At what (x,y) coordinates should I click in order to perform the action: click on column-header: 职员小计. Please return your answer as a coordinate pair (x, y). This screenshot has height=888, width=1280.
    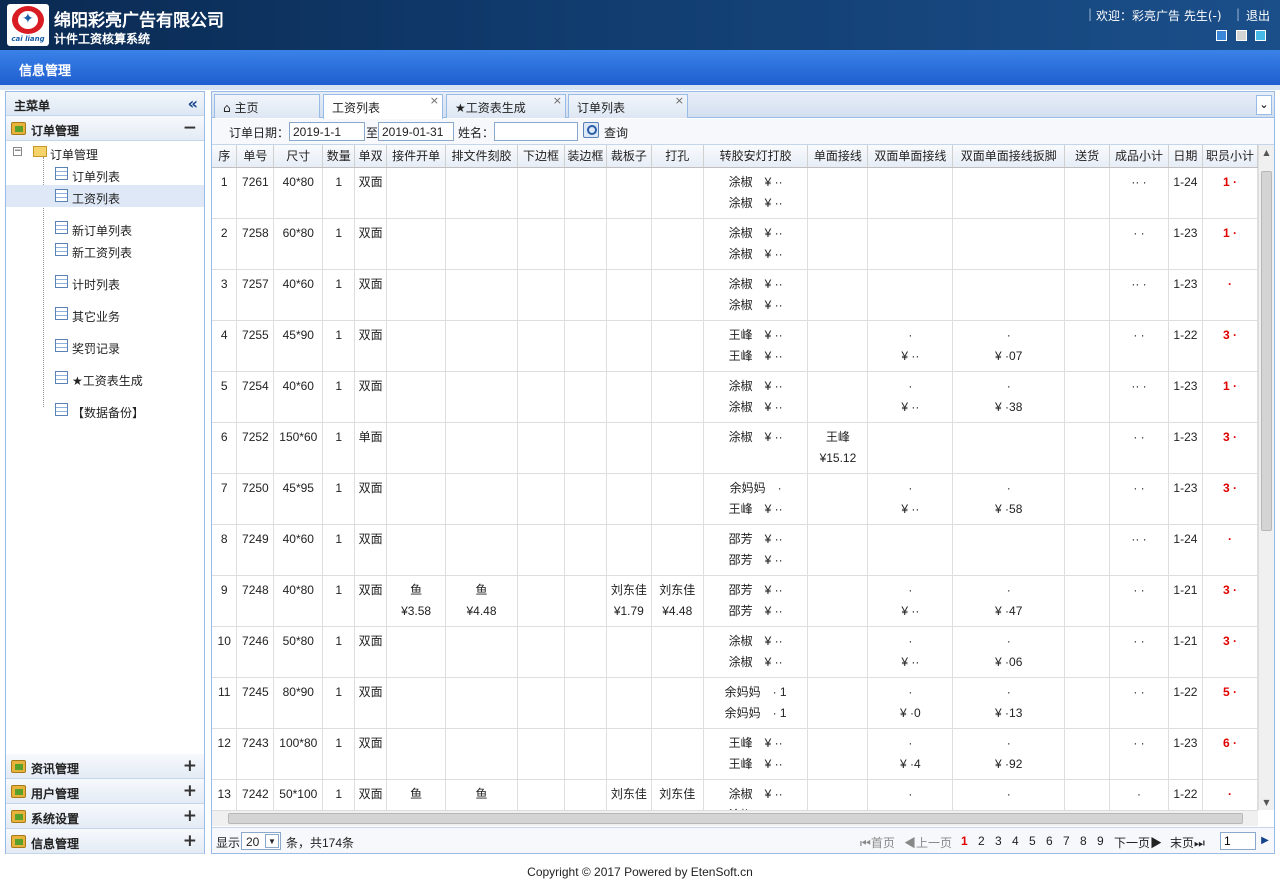
    Looking at the image, I should click on (1230, 156).